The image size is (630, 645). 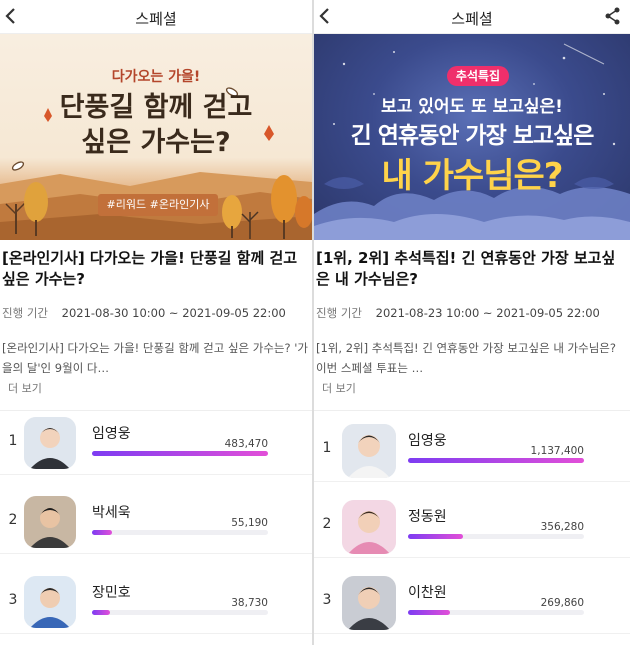 I want to click on share-icon, so click(x=612, y=17).